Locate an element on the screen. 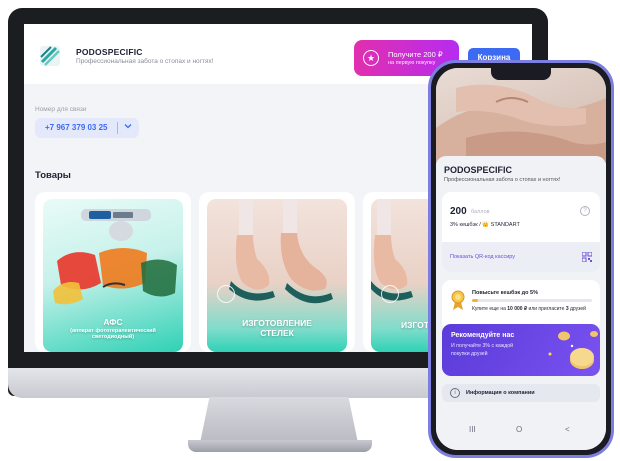 The width and height of the screenshot is (620, 461). upgrade-desc-after: друзей is located at coordinates (577, 309).